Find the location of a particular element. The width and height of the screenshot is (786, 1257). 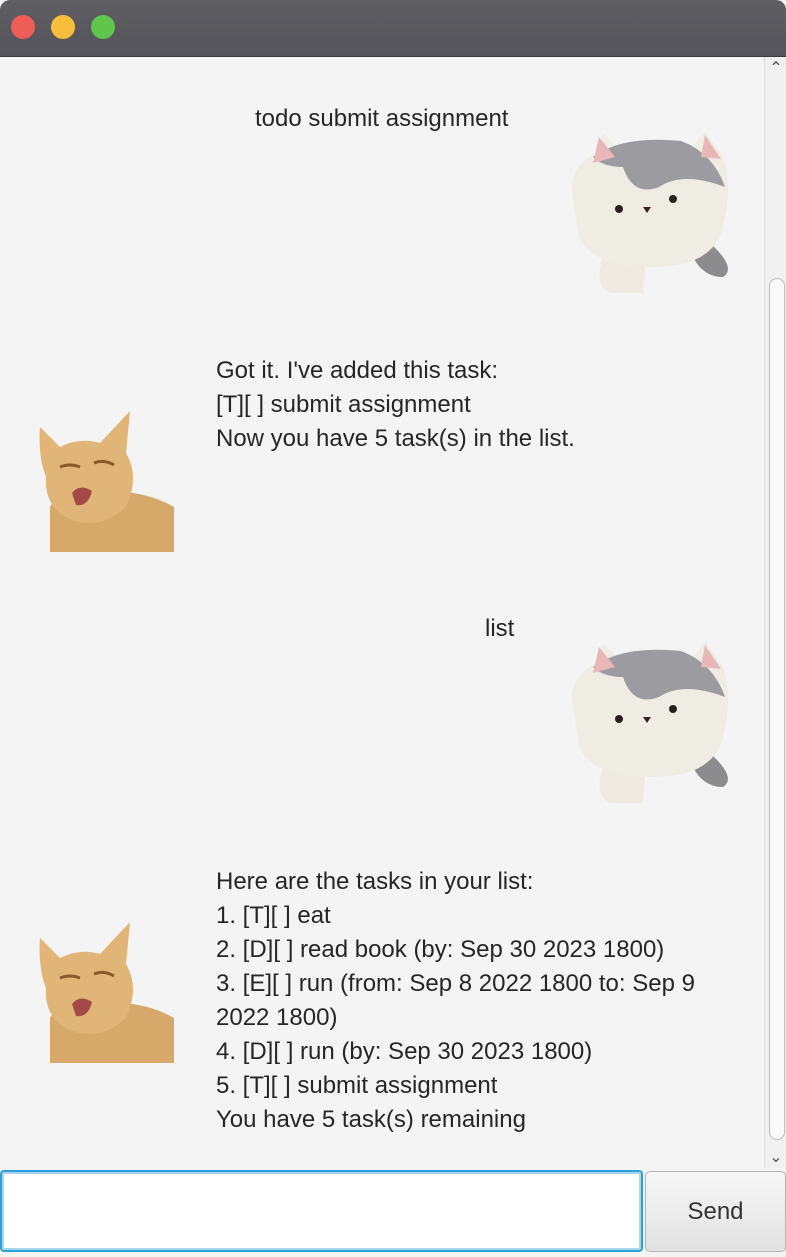

close-window-button is located at coordinates (23, 27).